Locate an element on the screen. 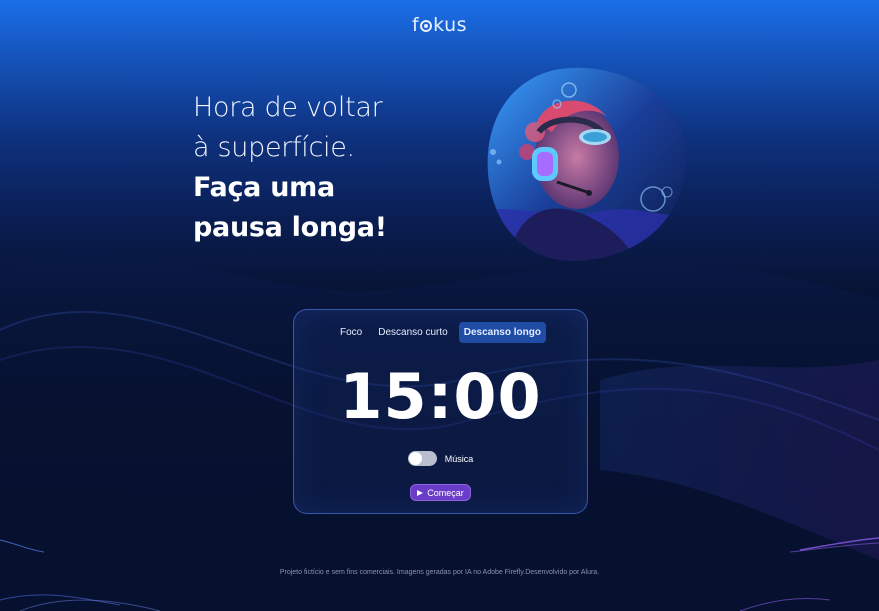 The height and width of the screenshot is (611, 879). music-label: Música is located at coordinates (459, 458).